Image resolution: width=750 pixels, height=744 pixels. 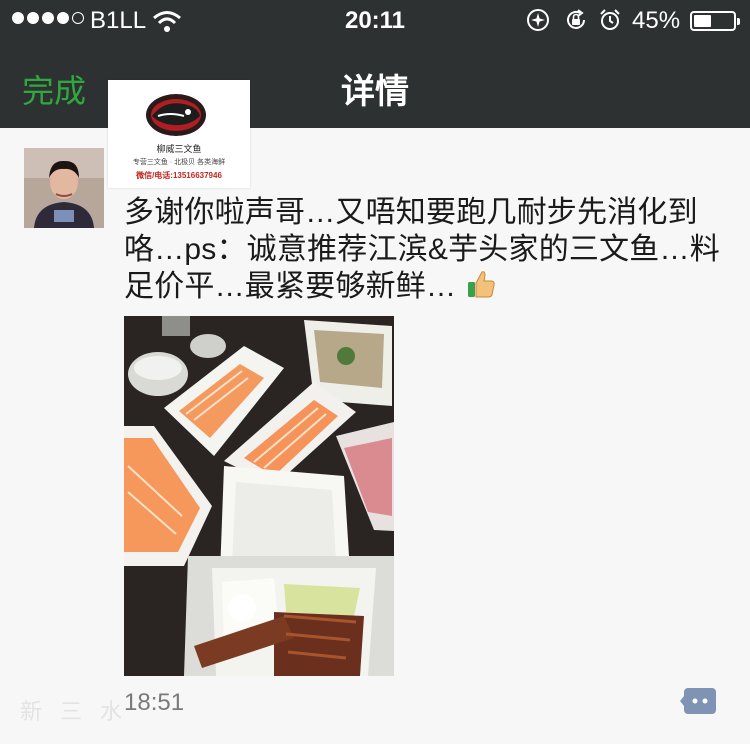 What do you see at coordinates (699, 701) in the screenshot?
I see `comment-button` at bounding box center [699, 701].